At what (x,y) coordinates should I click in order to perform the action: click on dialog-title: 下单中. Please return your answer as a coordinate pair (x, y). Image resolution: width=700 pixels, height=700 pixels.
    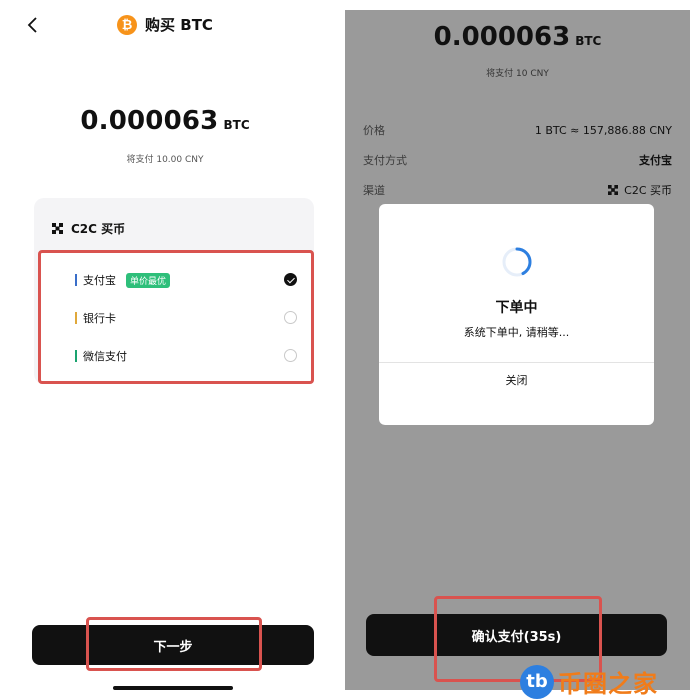
    Looking at the image, I should click on (516, 308).